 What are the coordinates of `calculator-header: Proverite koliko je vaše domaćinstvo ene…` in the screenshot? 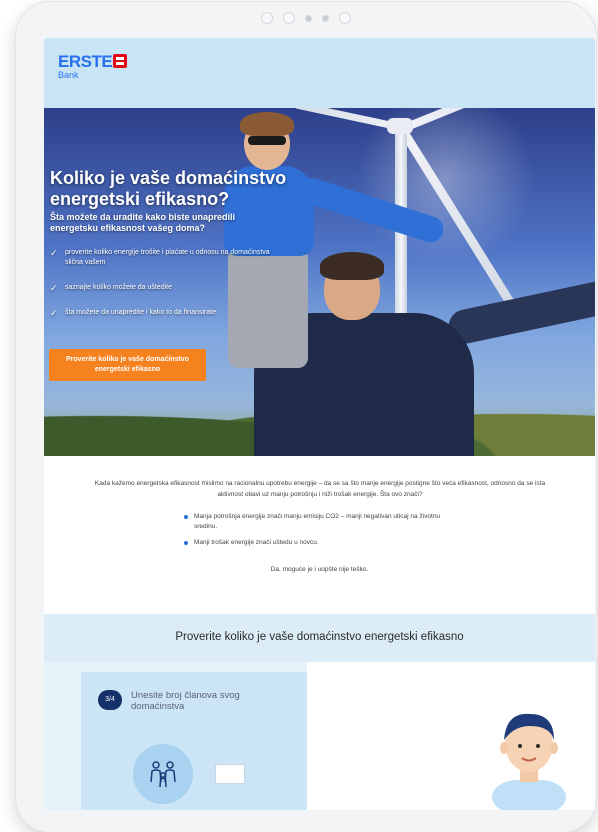 It's located at (319, 638).